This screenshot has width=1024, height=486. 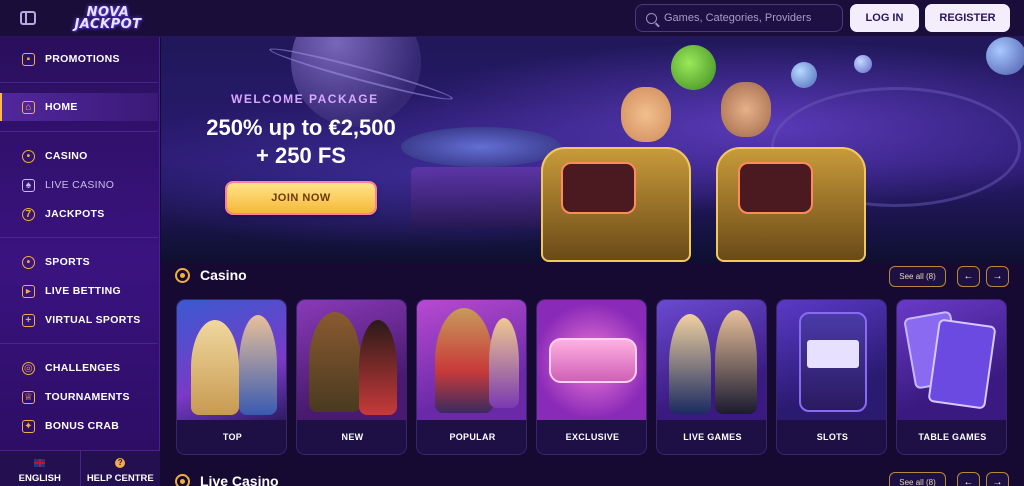 I want to click on sidebar-item-virtual-sports: + VIRTUAL SPORTS, so click(x=79, y=320).